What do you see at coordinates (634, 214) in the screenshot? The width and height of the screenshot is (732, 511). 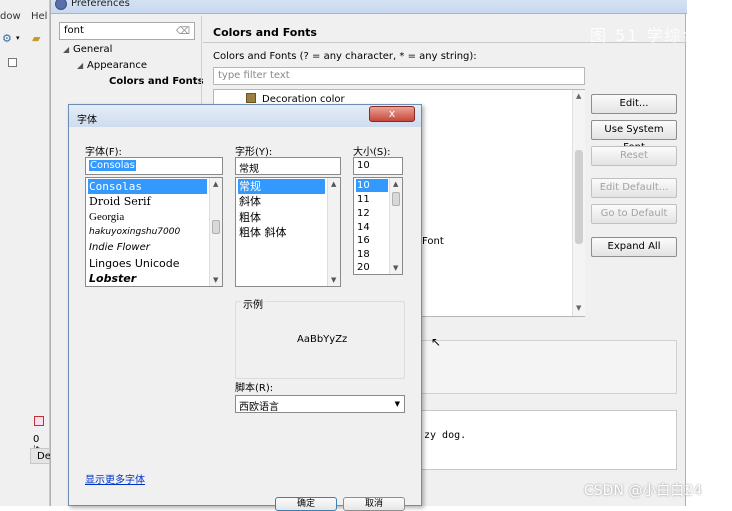 I see `go-to-default-button: Go to Default` at bounding box center [634, 214].